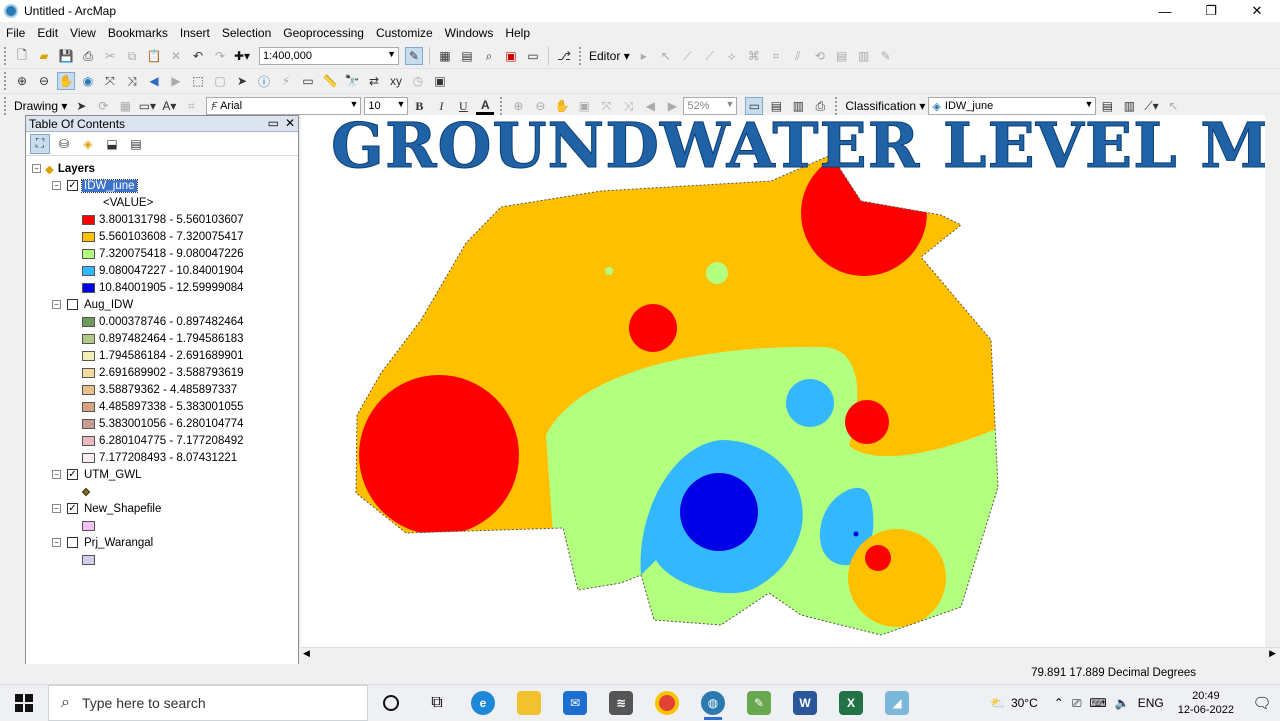  What do you see at coordinates (885, 106) in the screenshot?
I see `classification-menu: Classification ▾` at bounding box center [885, 106].